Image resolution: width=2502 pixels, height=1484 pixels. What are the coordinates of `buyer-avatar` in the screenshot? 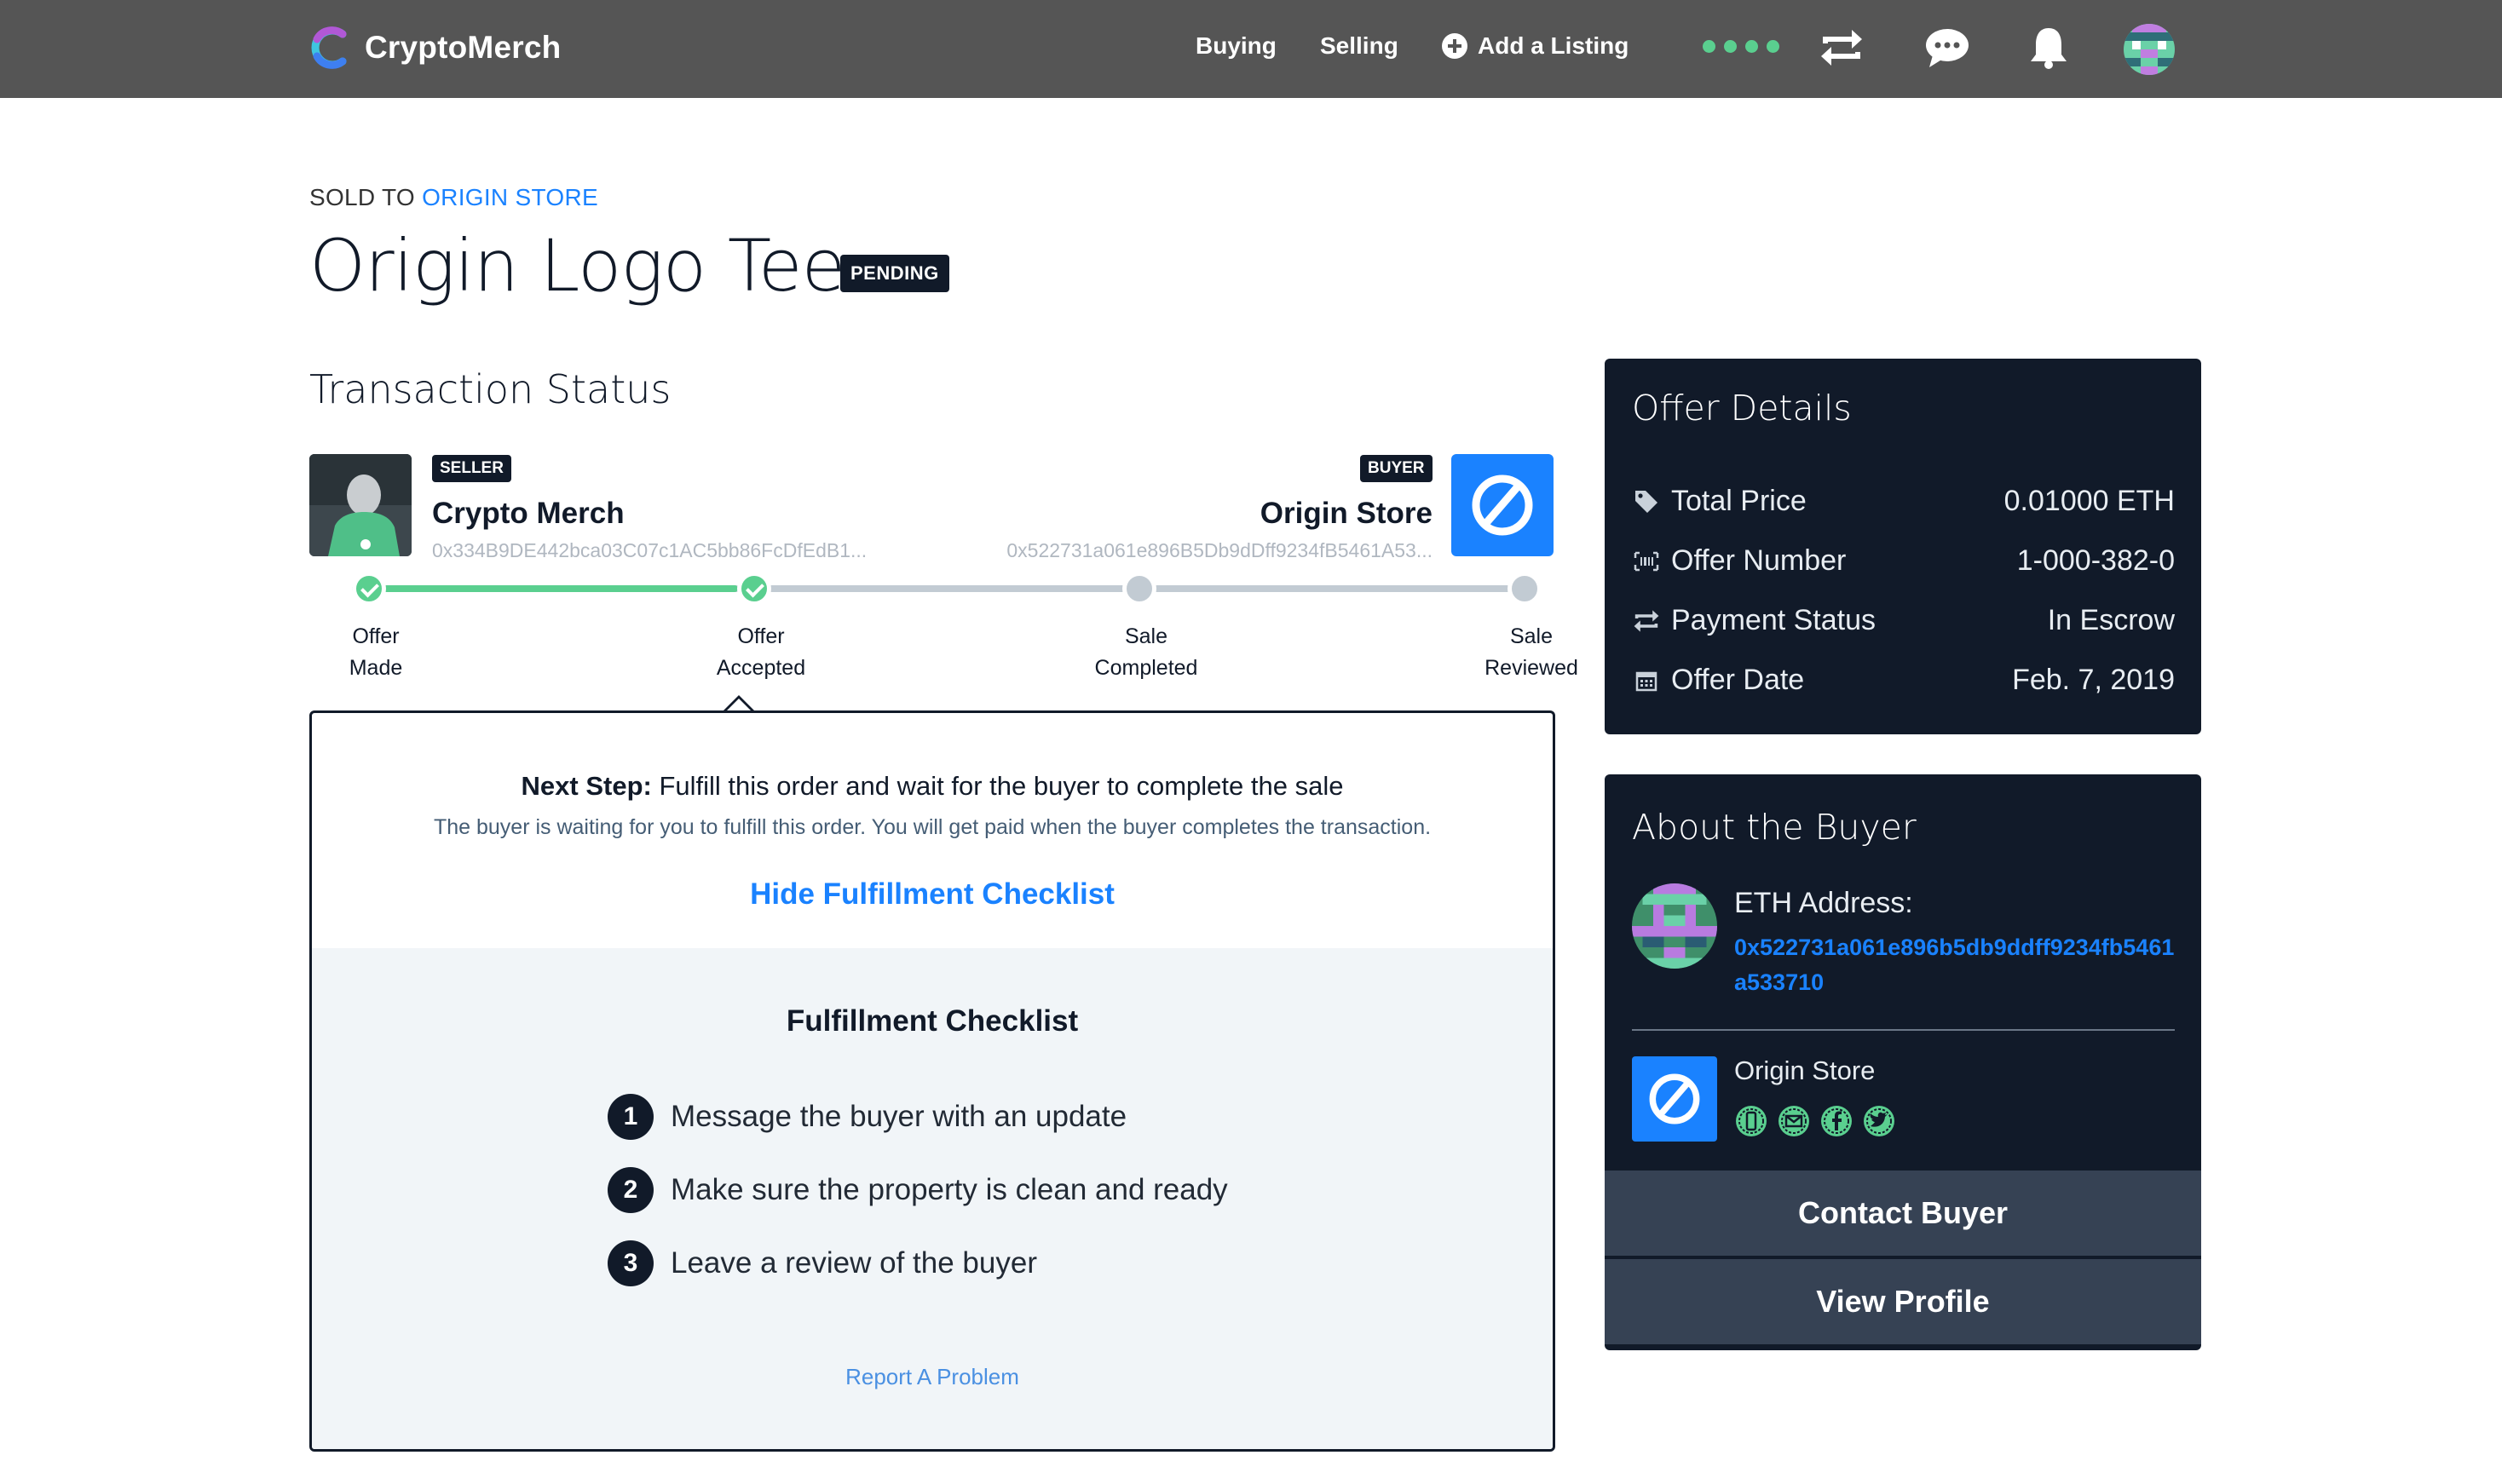 It's located at (1503, 505).